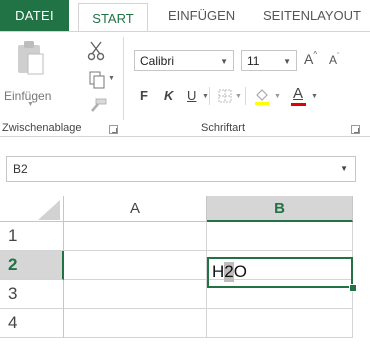 This screenshot has height=352, width=370. Describe the element at coordinates (135, 236) in the screenshot. I see `cell-a1` at that location.